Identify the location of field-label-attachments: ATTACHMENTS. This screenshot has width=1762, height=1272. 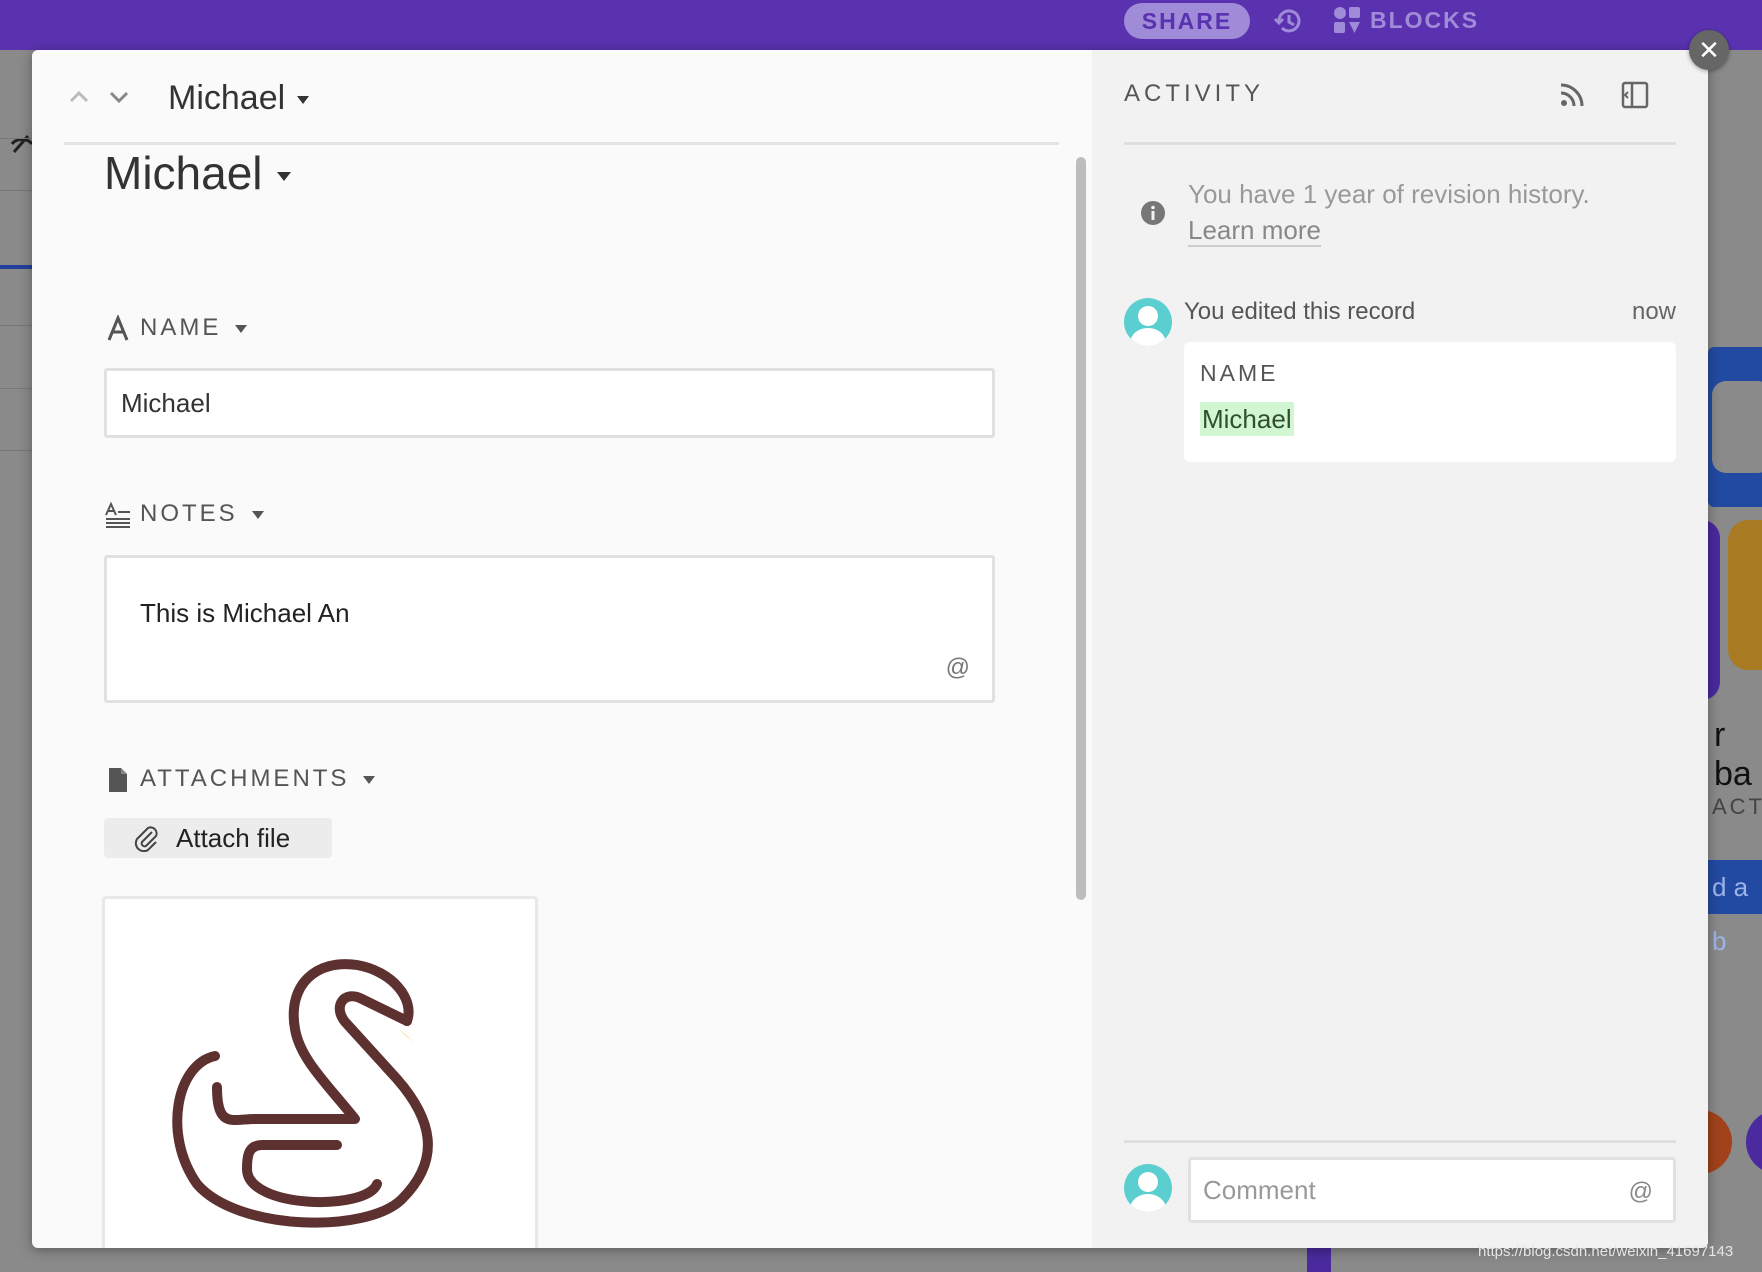
(240, 779).